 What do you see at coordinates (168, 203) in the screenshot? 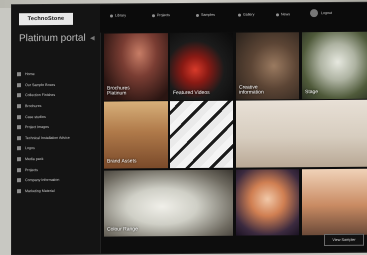
I see `tile-colour-range: Colour Range` at bounding box center [168, 203].